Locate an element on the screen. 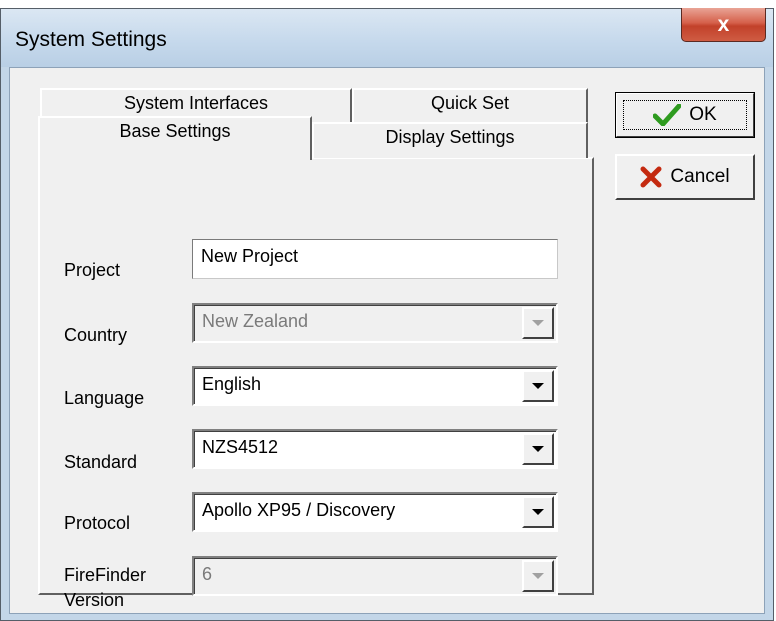 This screenshot has height=621, width=776. ok-button: OK is located at coordinates (685, 115).